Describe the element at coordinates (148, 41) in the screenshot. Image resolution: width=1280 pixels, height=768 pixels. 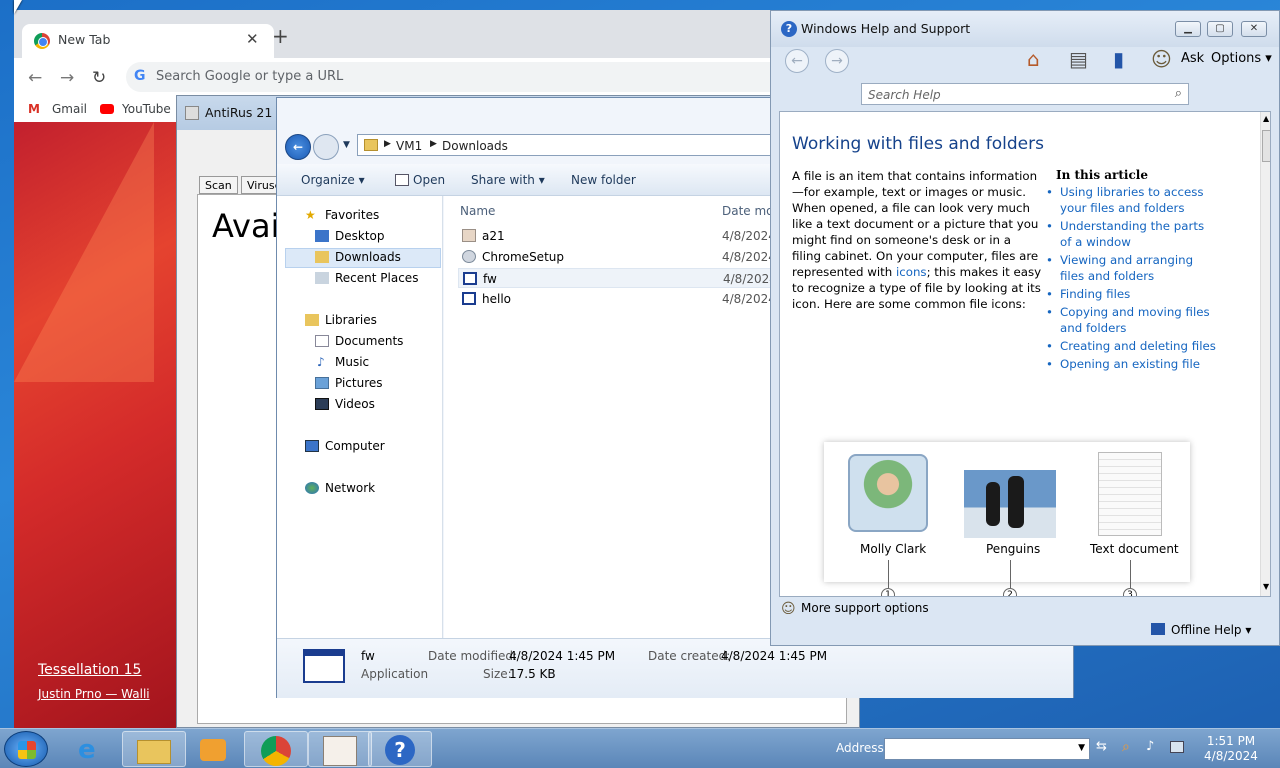
I see `chrome-tab-new-tab: New Tab ✕` at that location.